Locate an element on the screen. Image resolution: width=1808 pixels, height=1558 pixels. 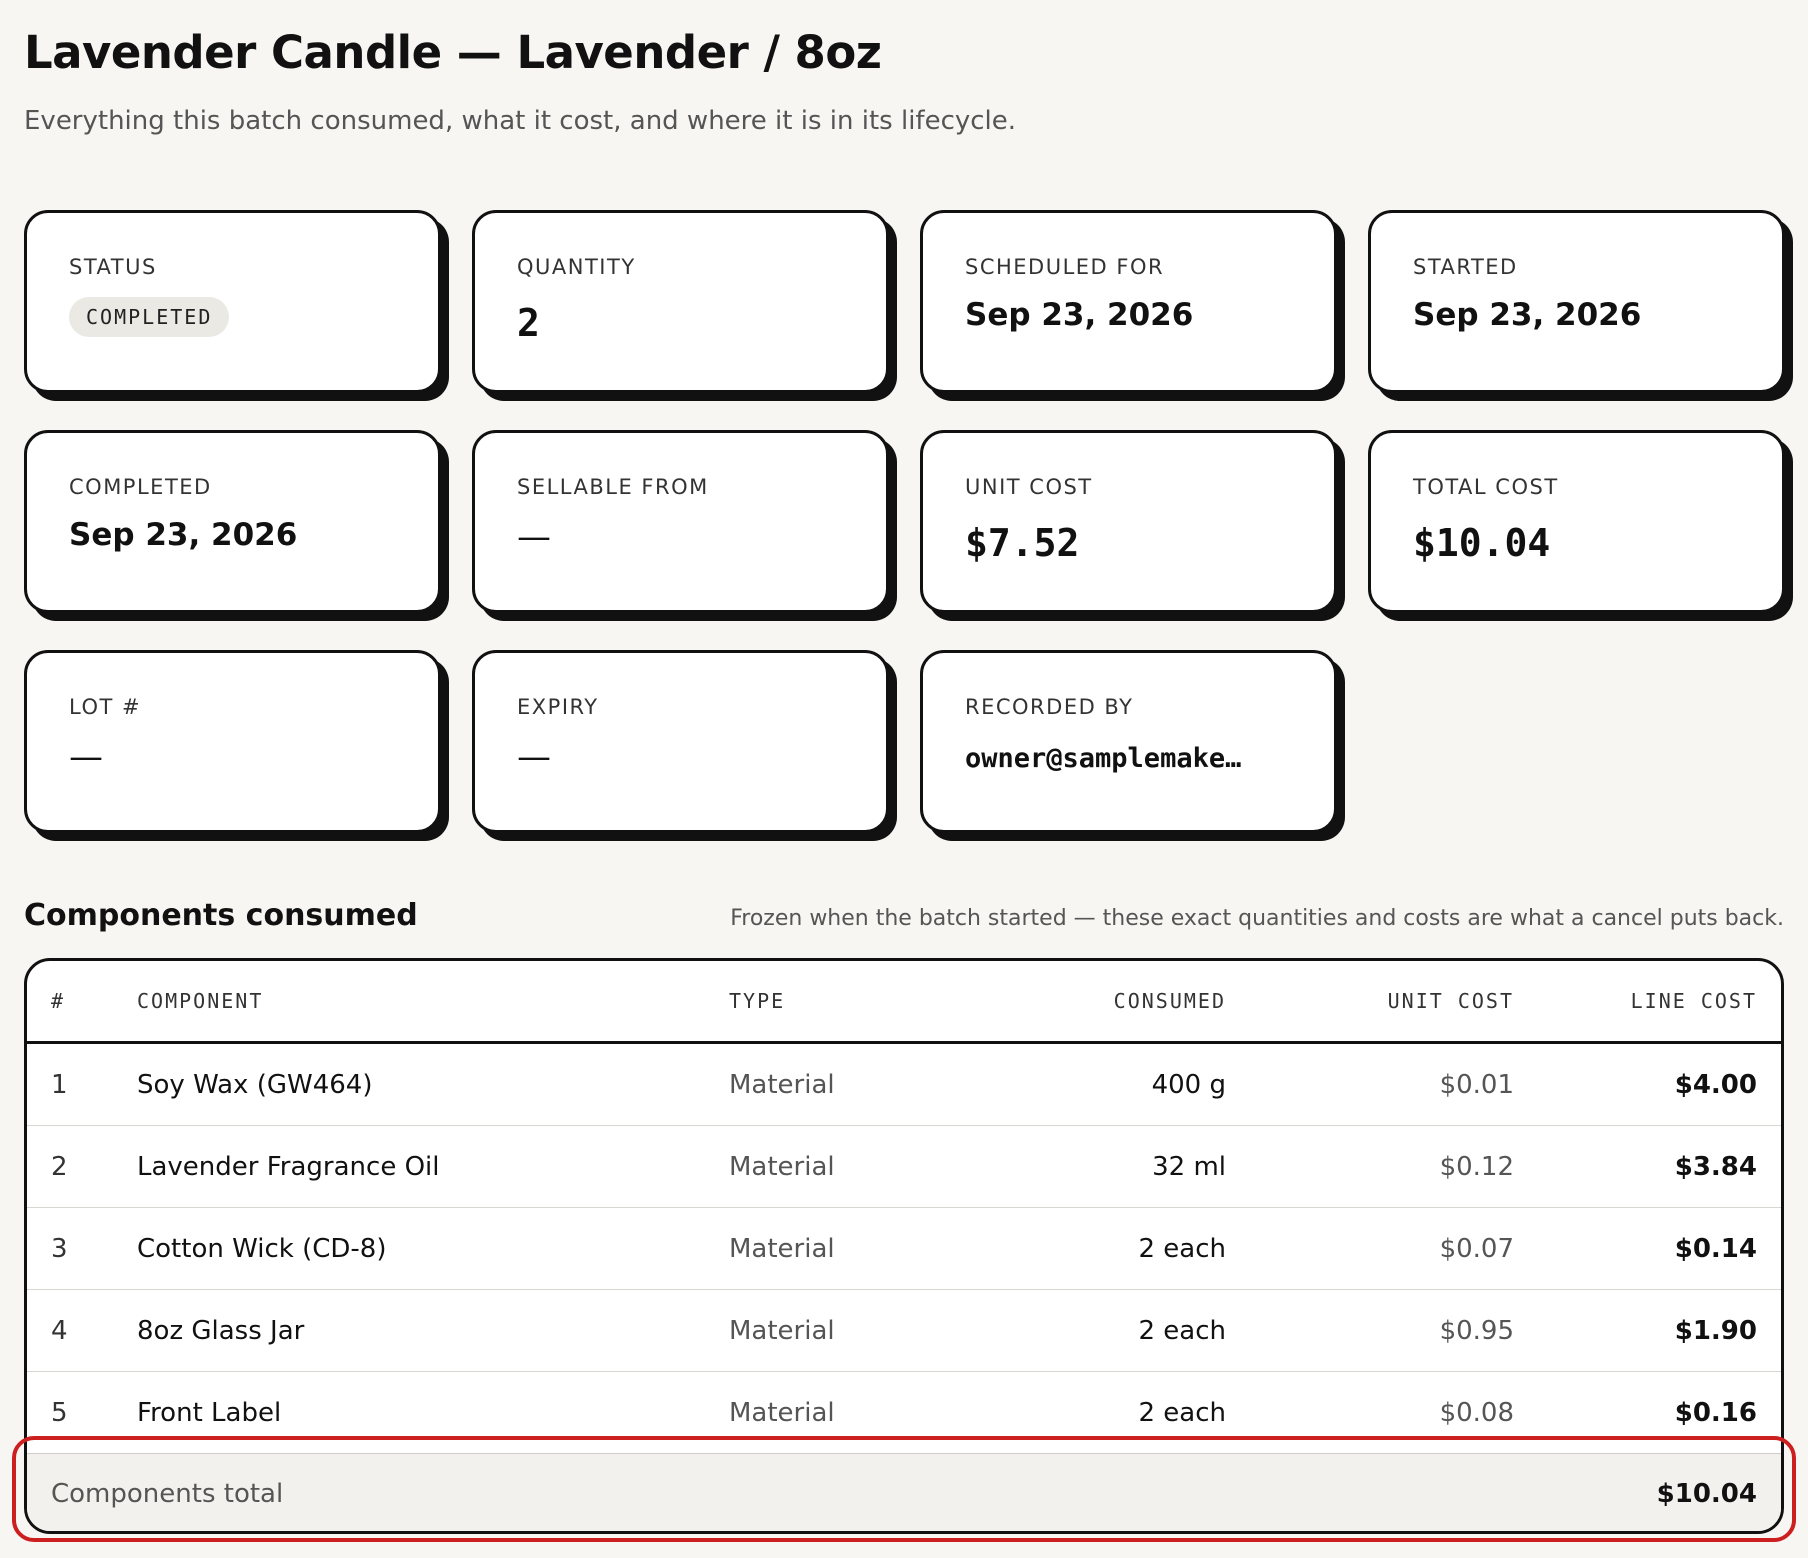
components-section-title: Components consumed is located at coordinates (221, 915).